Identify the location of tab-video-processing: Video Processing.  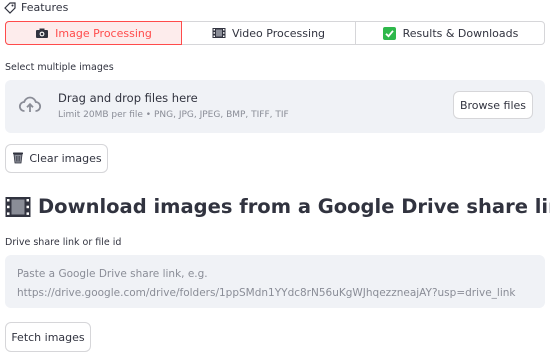
(269, 33).